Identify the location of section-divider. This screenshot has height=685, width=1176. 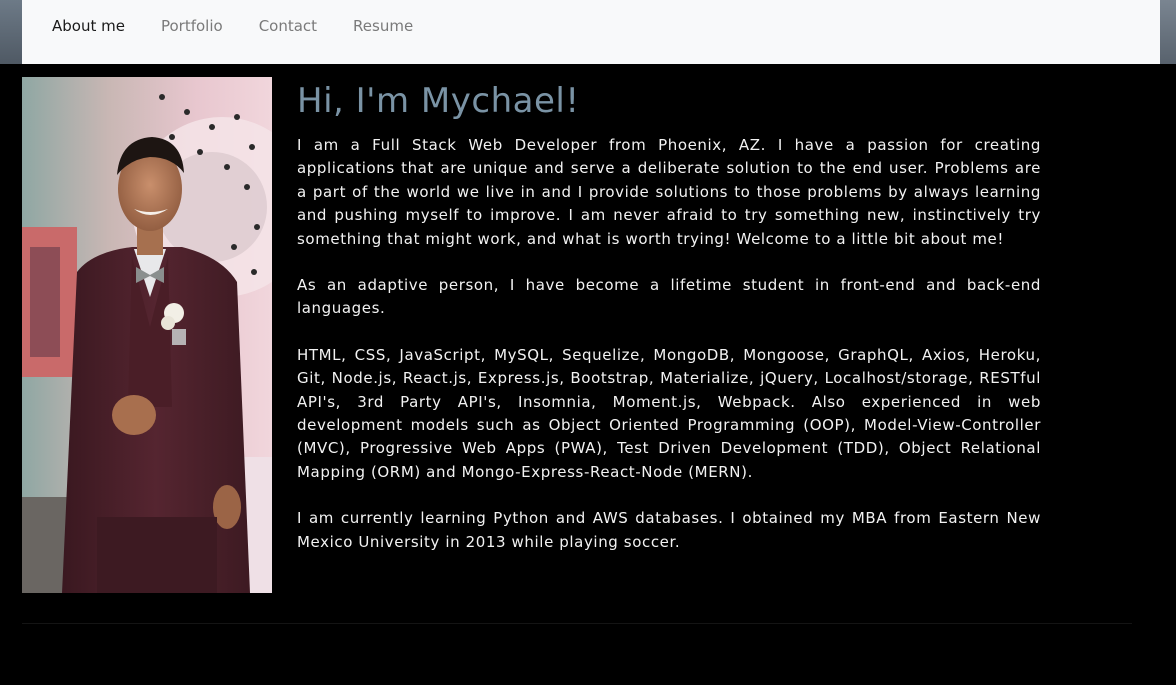
(577, 623).